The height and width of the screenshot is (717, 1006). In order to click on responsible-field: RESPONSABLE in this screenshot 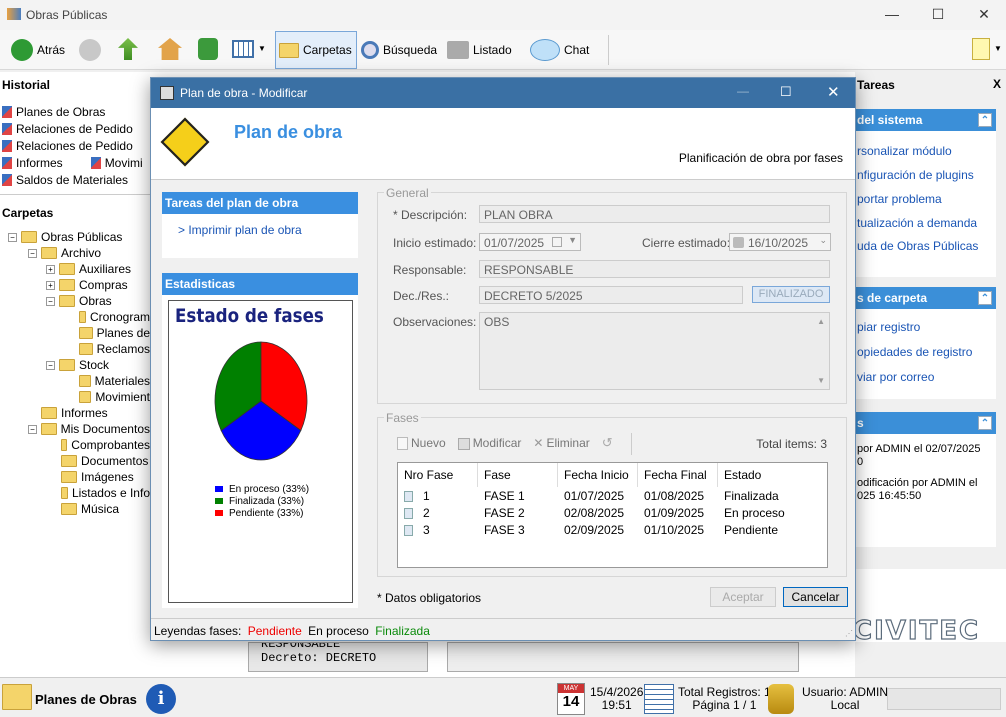, I will do `click(654, 269)`.